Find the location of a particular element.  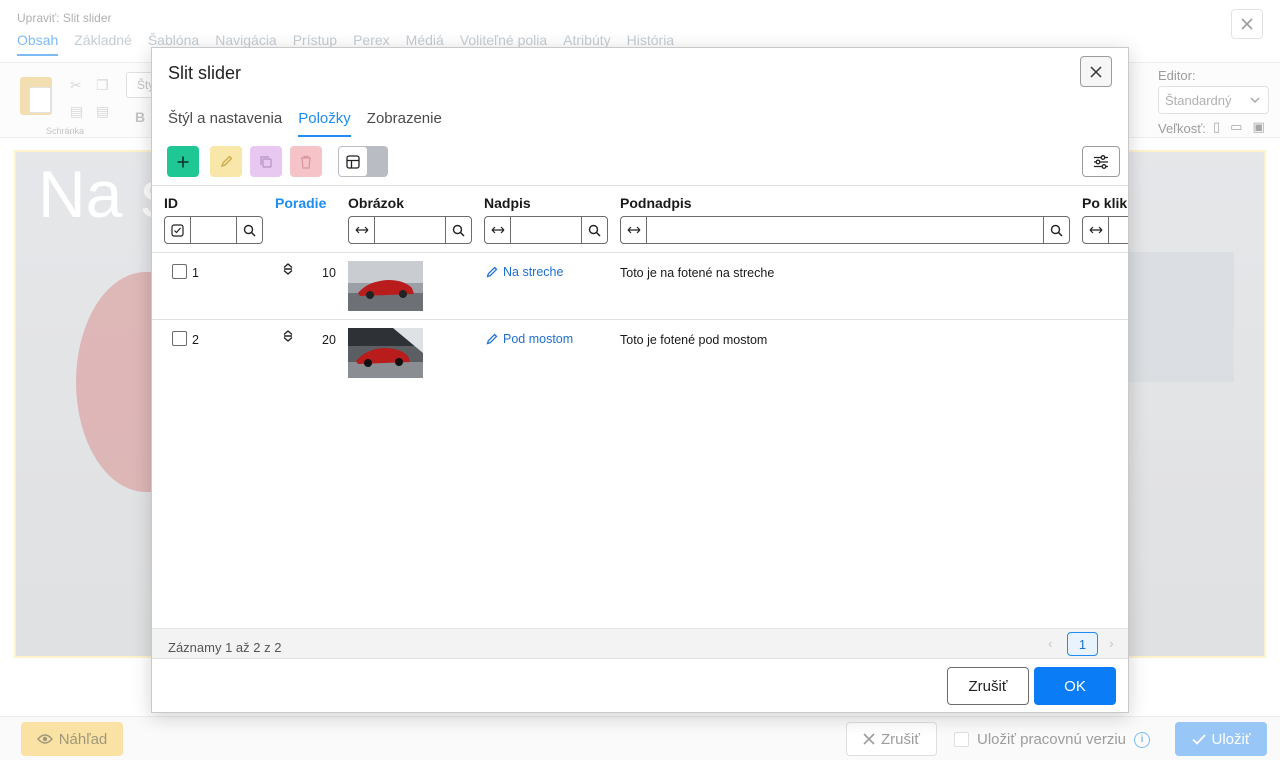

checkbox-icon is located at coordinates (177, 230).